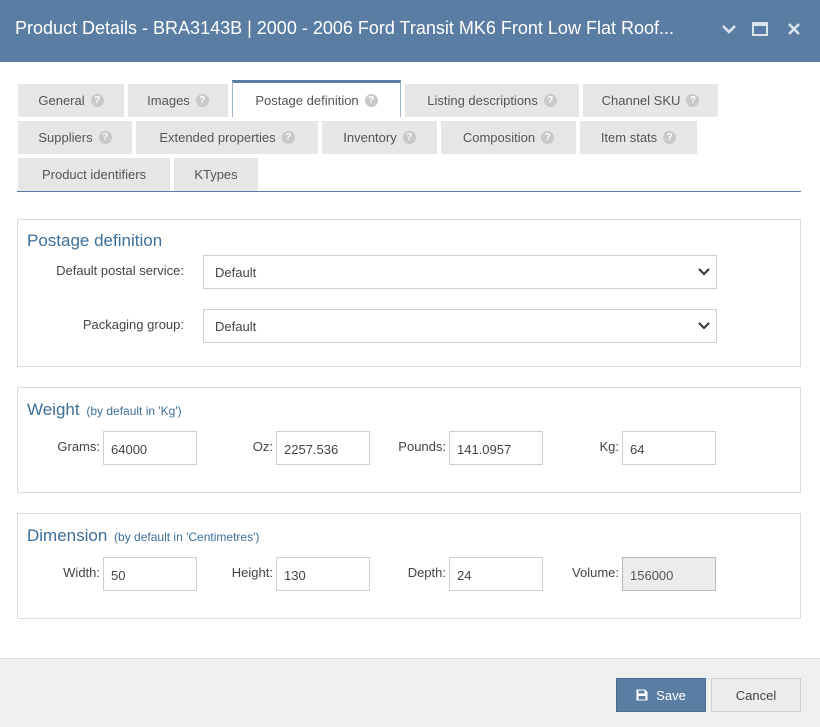 This screenshot has height=727, width=820. Describe the element at coordinates (307, 100) in the screenshot. I see `tab-label: Postage definition` at that location.